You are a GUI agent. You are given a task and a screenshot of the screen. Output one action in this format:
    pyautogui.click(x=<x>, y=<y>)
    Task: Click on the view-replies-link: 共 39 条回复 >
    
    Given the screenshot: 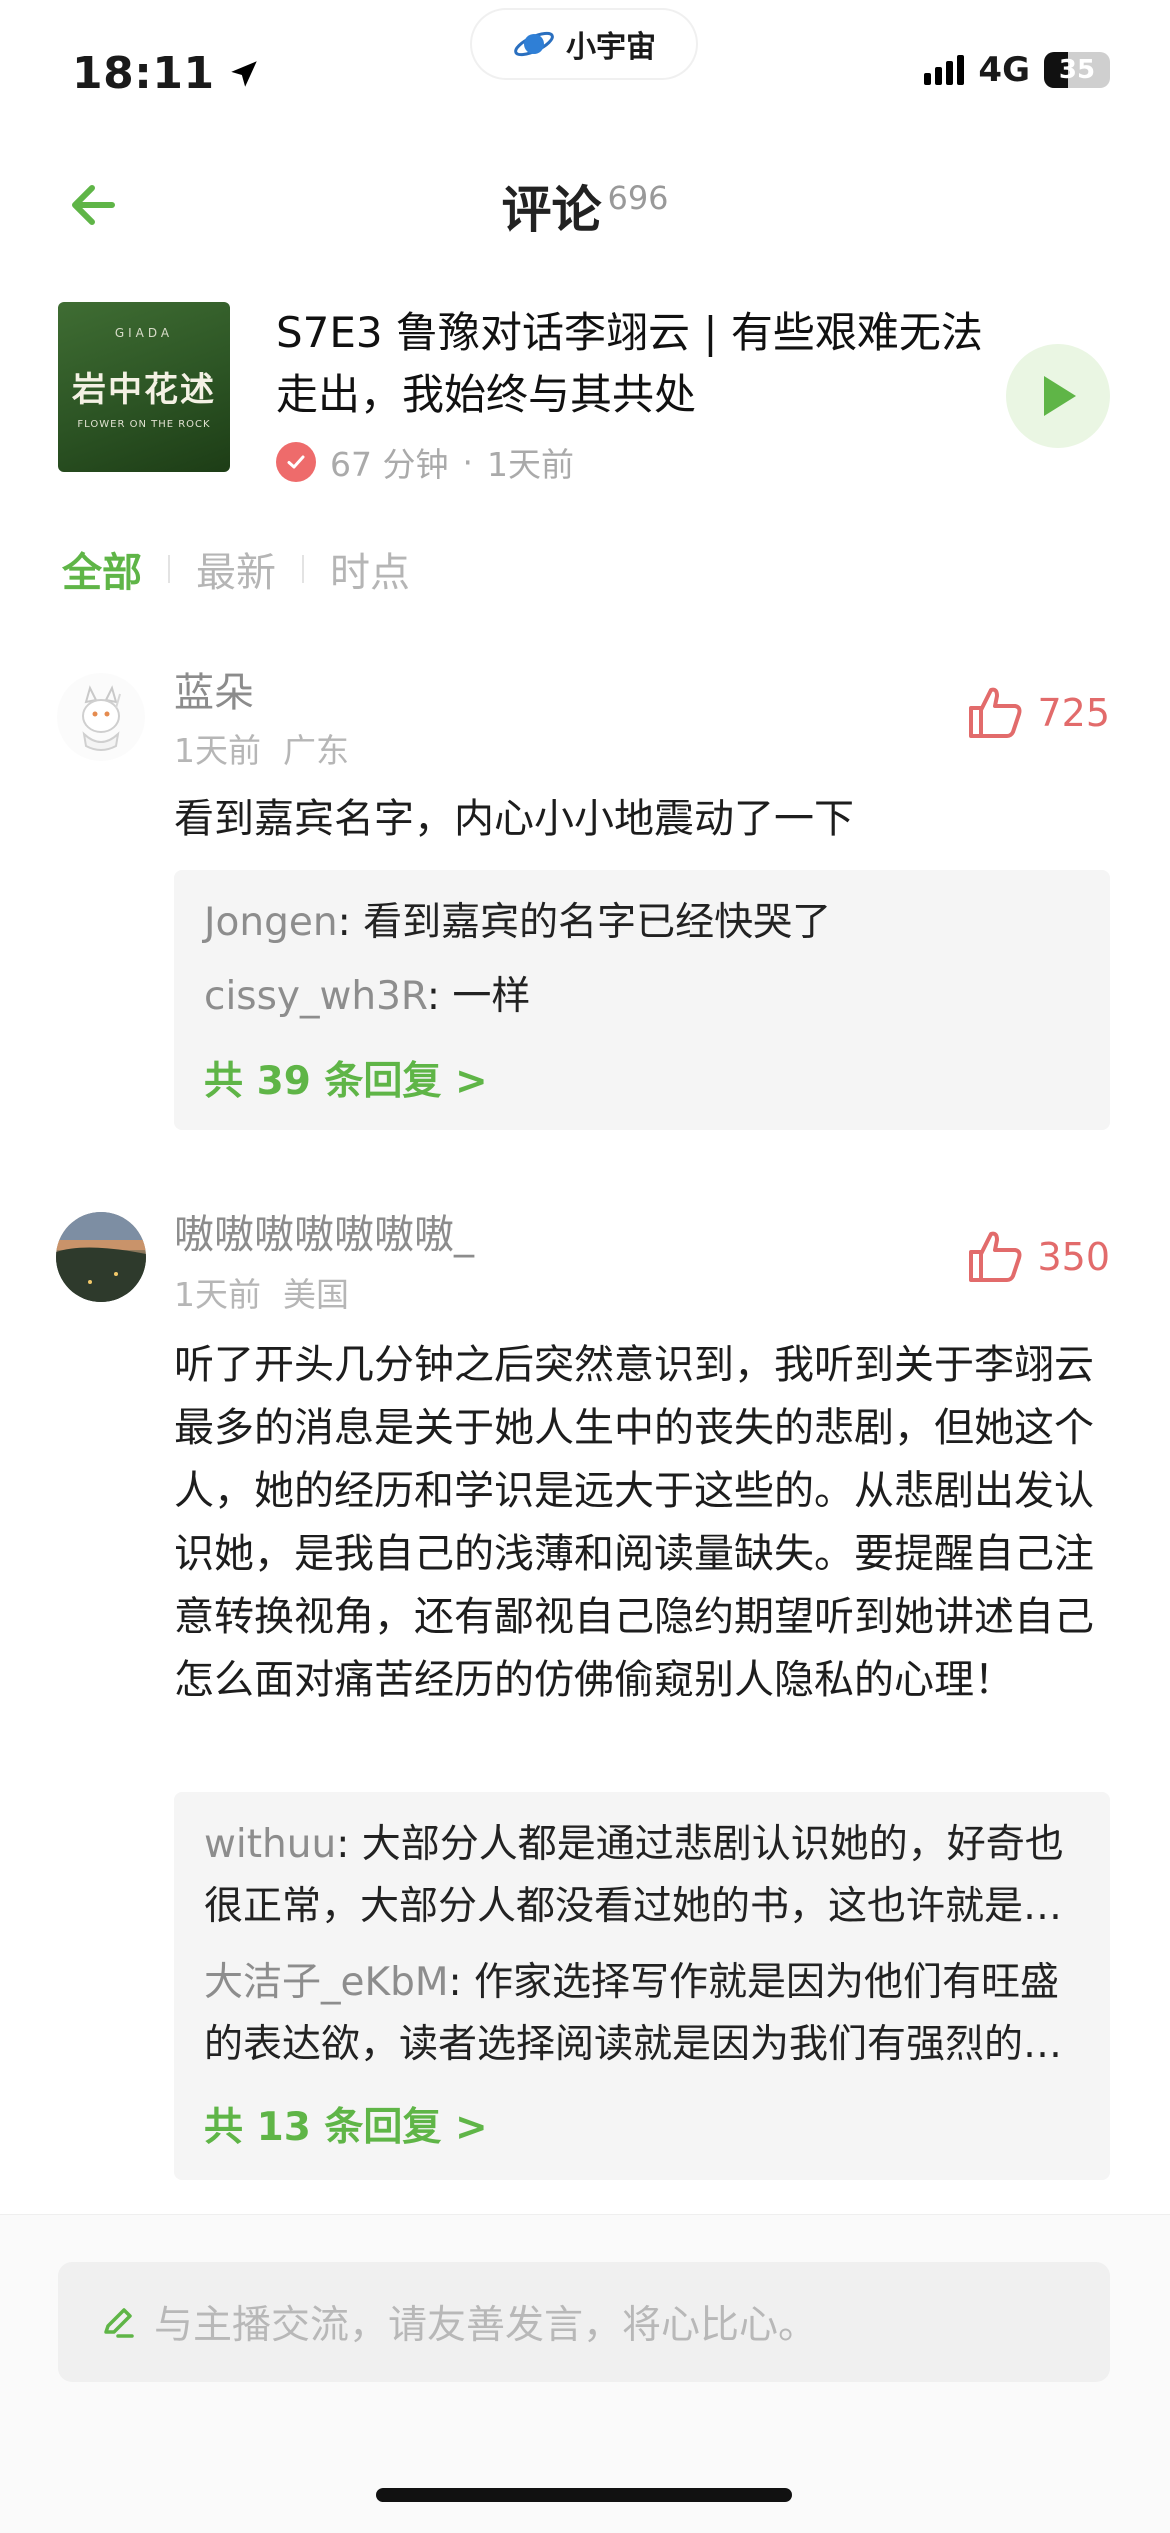 What is the action you would take?
    pyautogui.click(x=346, y=1078)
    